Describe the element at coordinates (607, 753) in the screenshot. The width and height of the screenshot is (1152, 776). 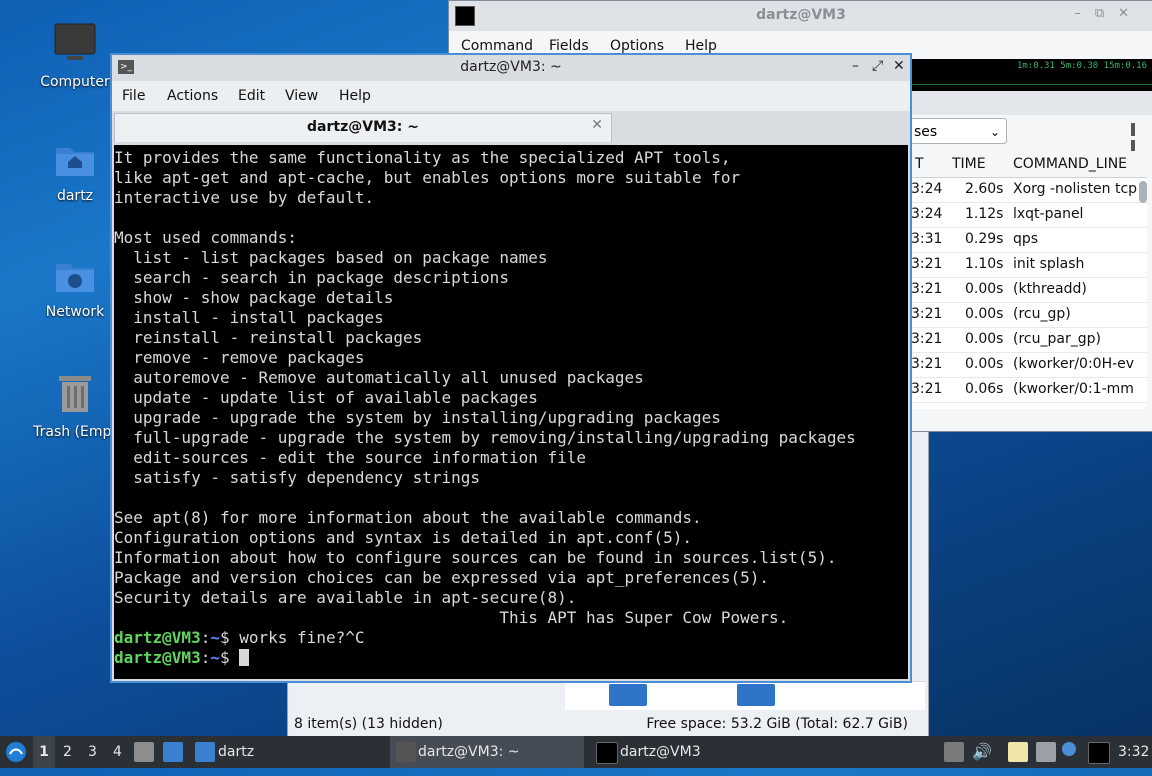
I see `qps-task-icon` at that location.